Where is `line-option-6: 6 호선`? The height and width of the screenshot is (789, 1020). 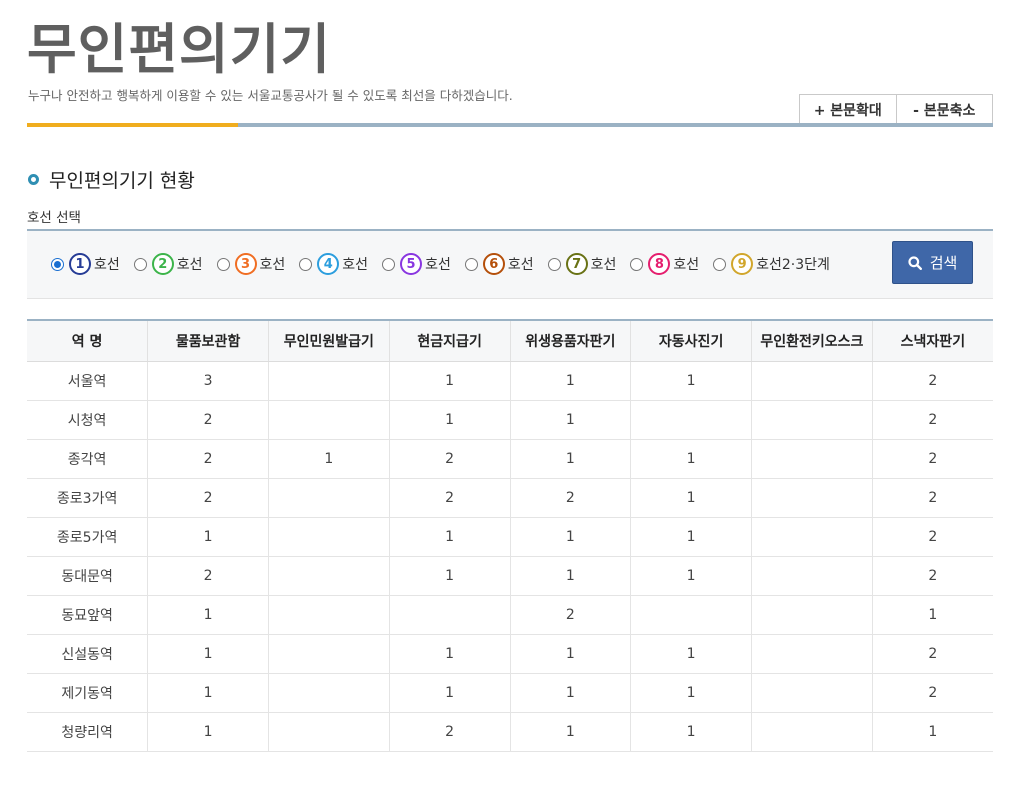 line-option-6: 6 호선 is located at coordinates (499, 264).